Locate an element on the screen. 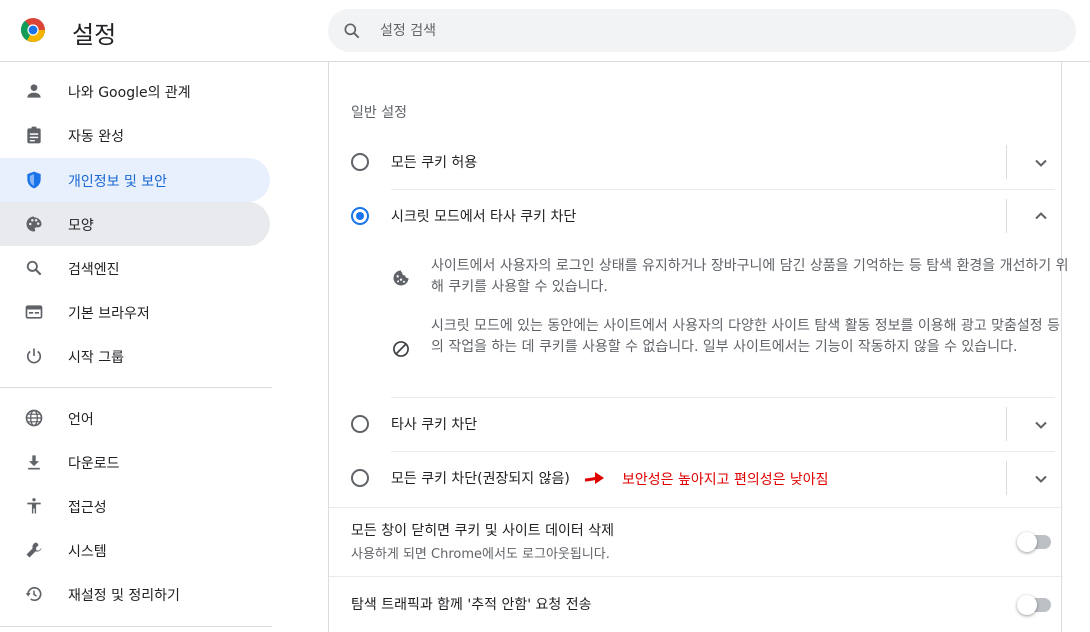 This screenshot has height=632, width=1090. annotation-text: 보안성은 높아지고 편의성은 낮아짐 is located at coordinates (725, 480).